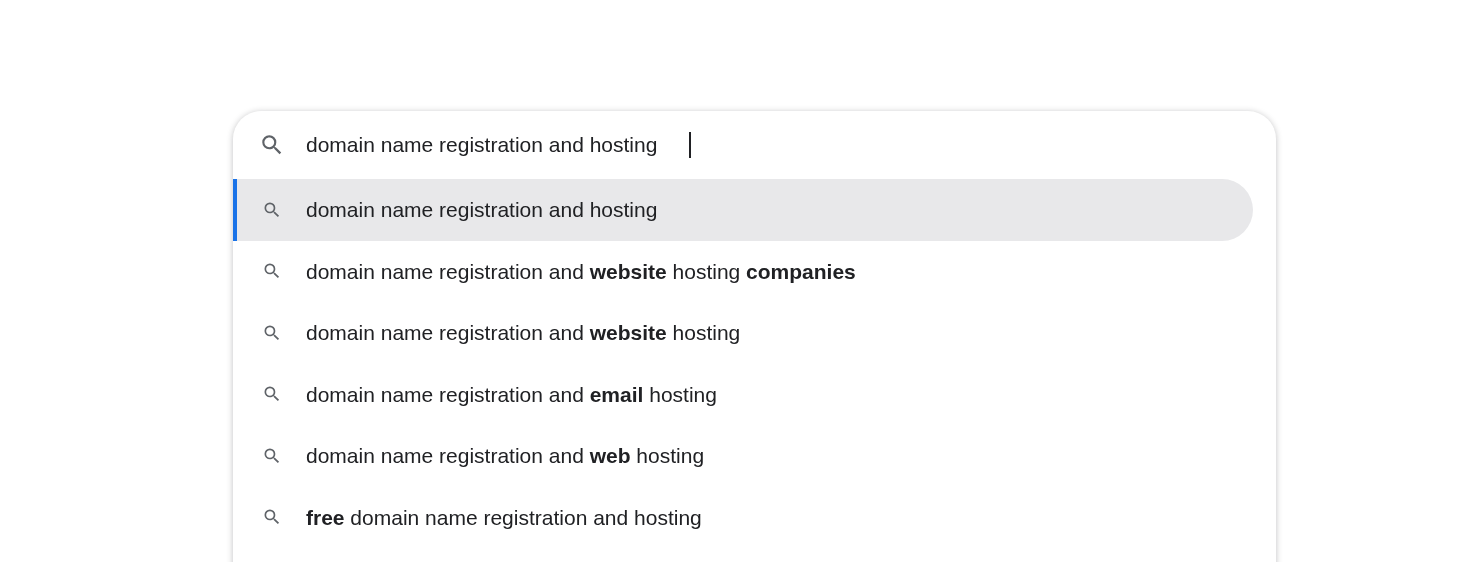 The width and height of the screenshot is (1484, 562). Describe the element at coordinates (523, 333) in the screenshot. I see `suggestion-text: domain name registration and website hosting` at that location.